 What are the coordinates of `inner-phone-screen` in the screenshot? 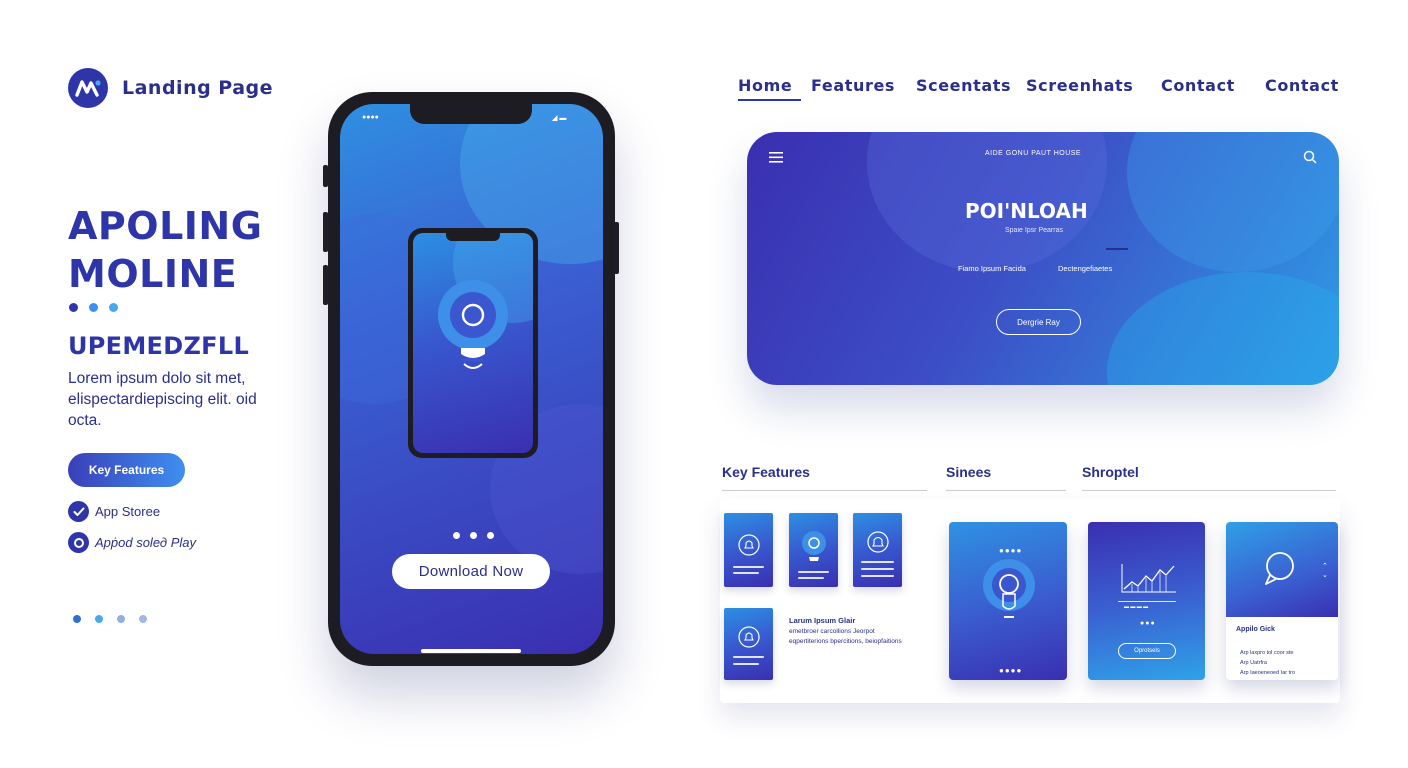 It's located at (473, 343).